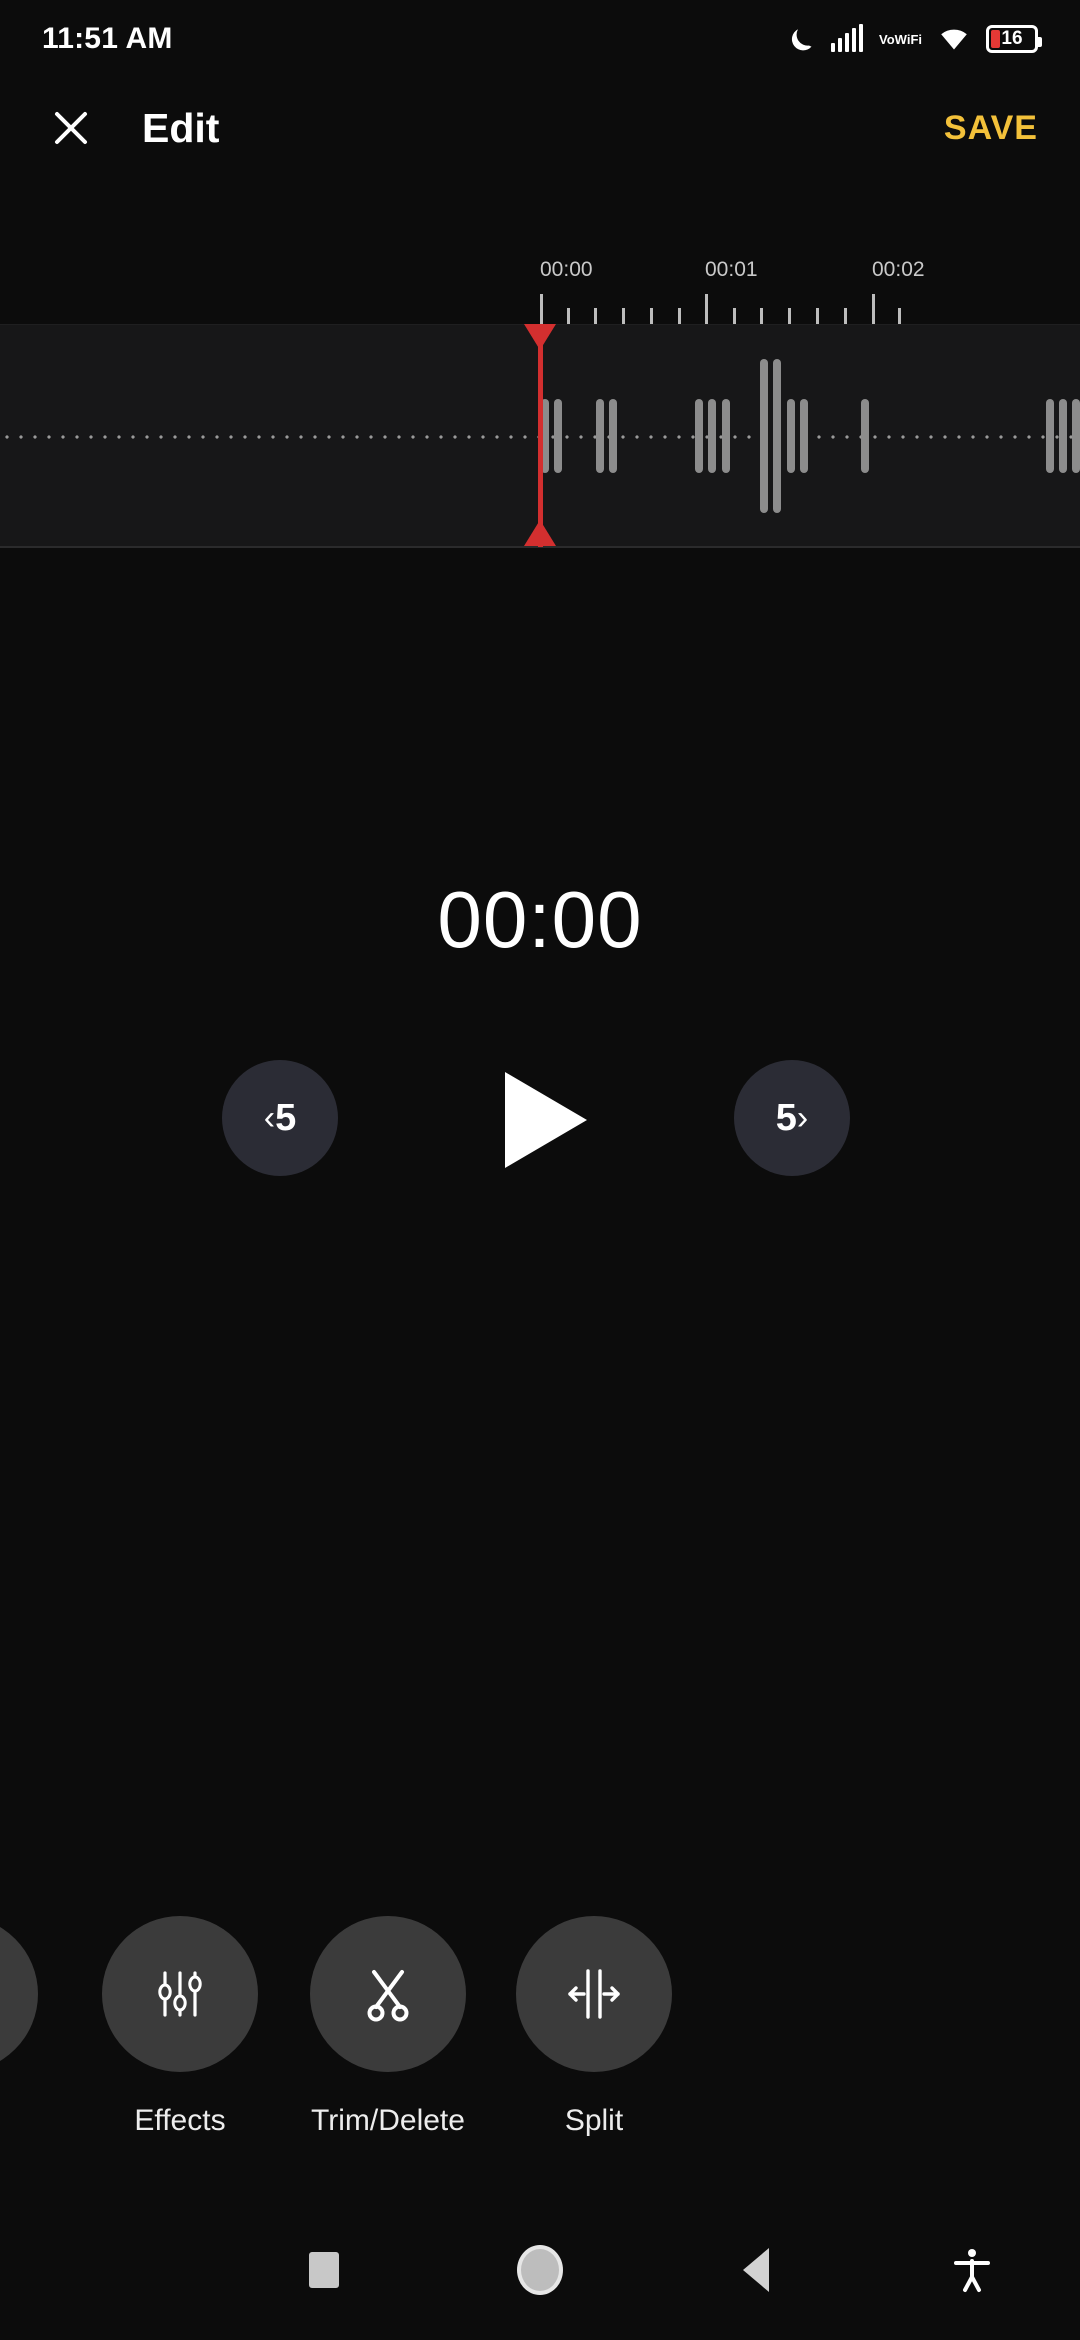 The image size is (1080, 2340). Describe the element at coordinates (802, 39) in the screenshot. I see `do-not-disturb-moon-icon` at that location.